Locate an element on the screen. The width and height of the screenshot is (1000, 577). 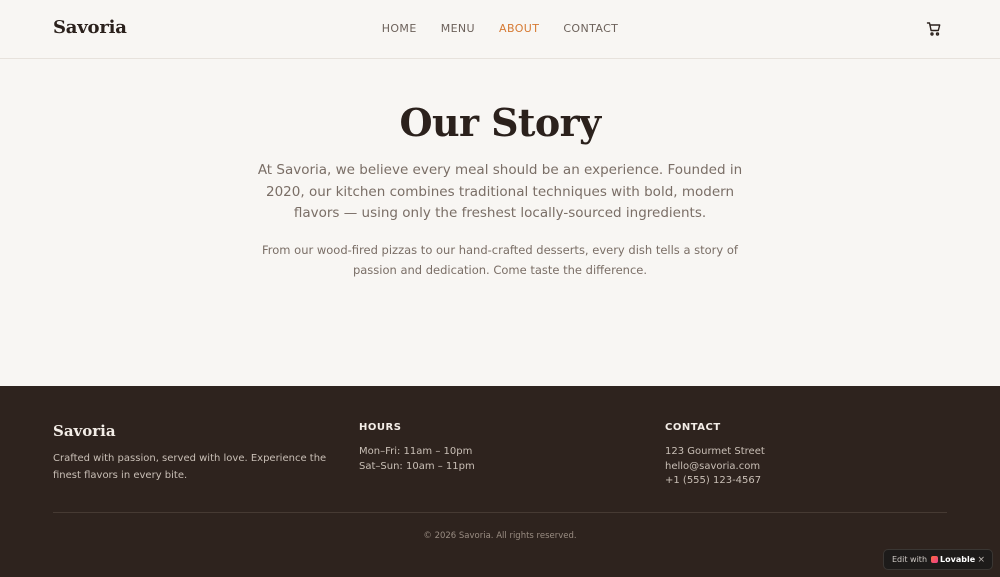
footer-divider is located at coordinates (500, 512).